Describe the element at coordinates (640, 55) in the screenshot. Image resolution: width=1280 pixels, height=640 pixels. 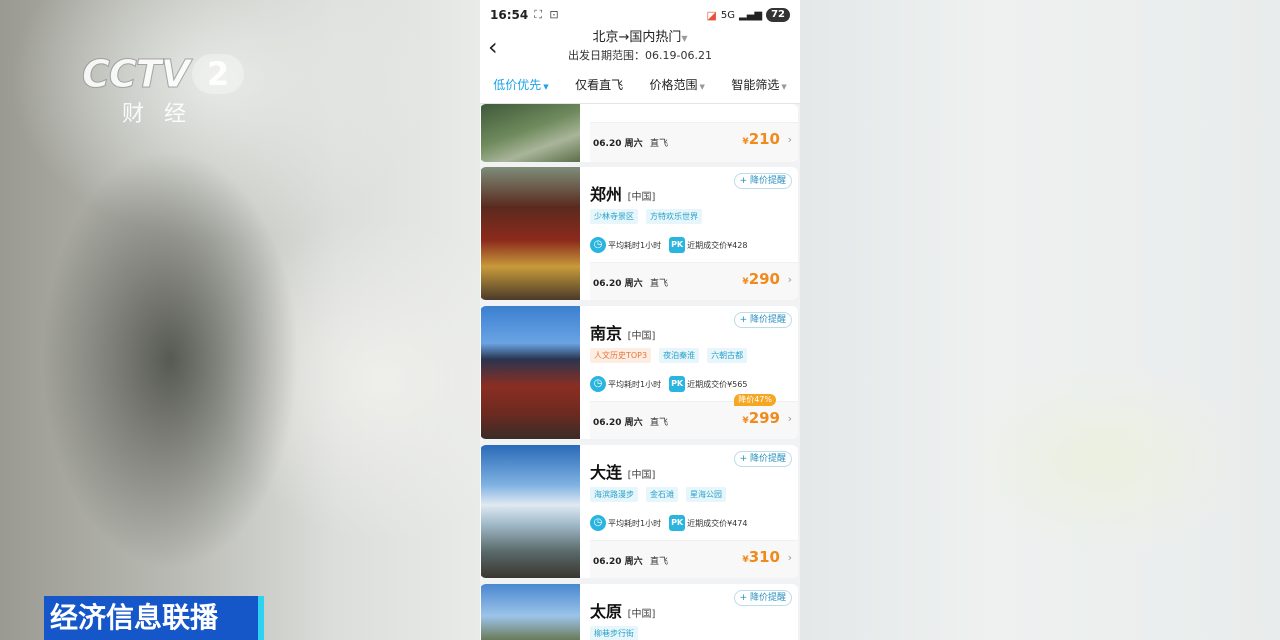
I see `date-range: 出发日期范围：06.19-06.21` at that location.